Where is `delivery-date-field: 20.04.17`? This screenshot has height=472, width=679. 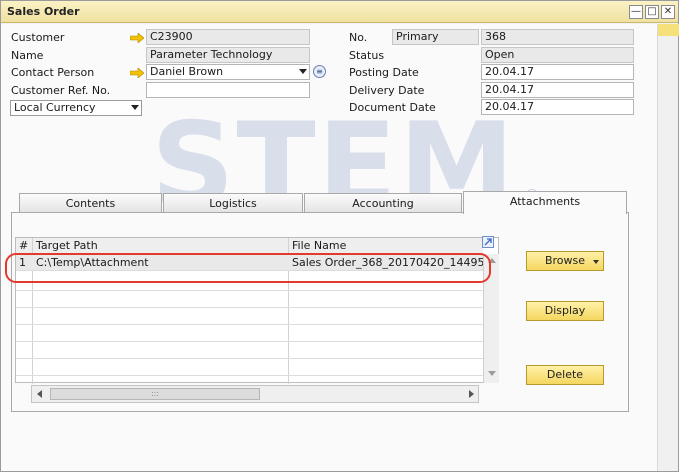 delivery-date-field: 20.04.17 is located at coordinates (557, 90).